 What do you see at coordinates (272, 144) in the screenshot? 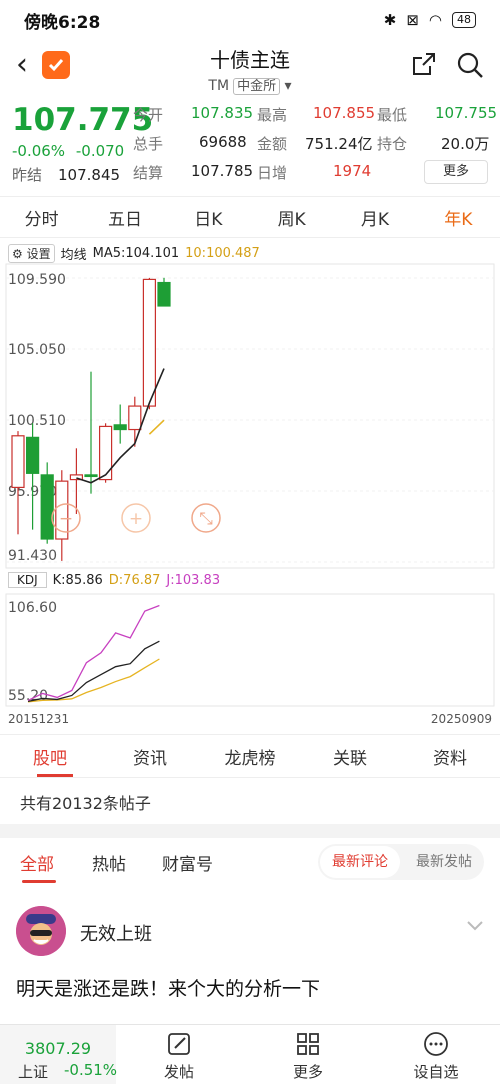
I see `quote-label: 金额` at bounding box center [272, 144].